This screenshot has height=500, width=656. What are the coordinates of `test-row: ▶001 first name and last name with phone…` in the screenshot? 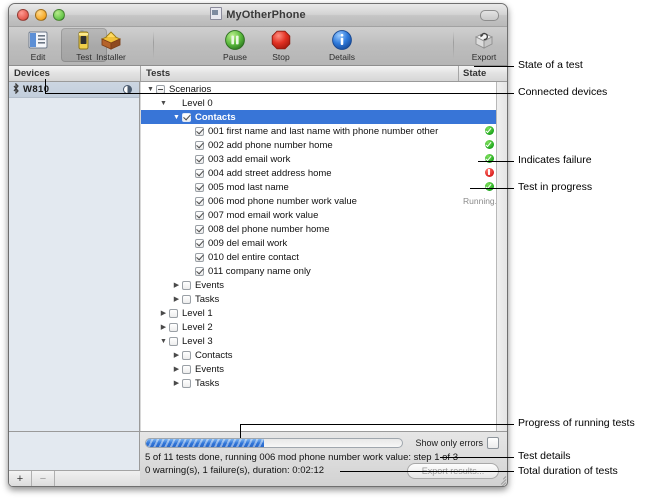 It's located at (318, 131).